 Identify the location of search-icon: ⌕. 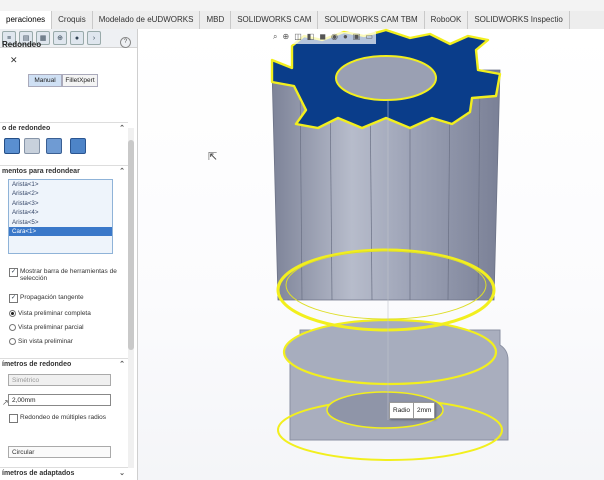
(275, 38).